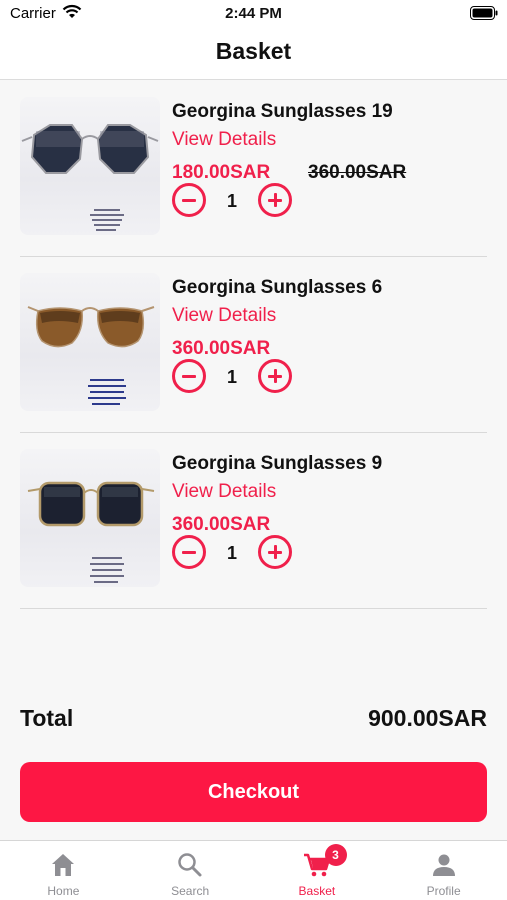 Image resolution: width=507 pixels, height=900 pixels. I want to click on tab-home: Home, so click(63, 870).